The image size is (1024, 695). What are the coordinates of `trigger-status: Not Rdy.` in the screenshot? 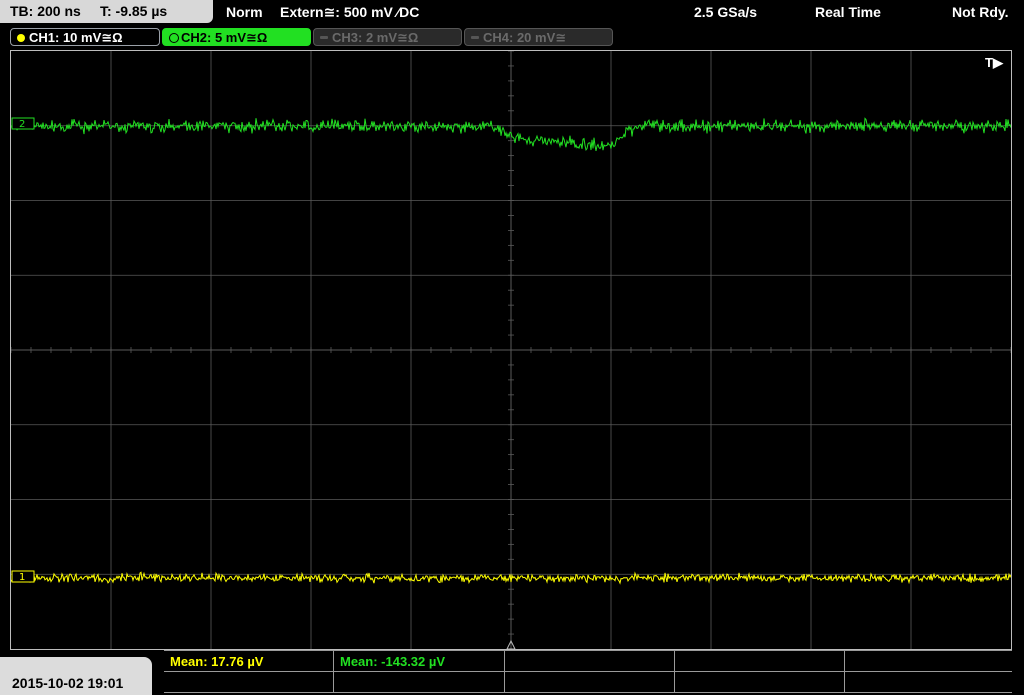 It's located at (980, 12).